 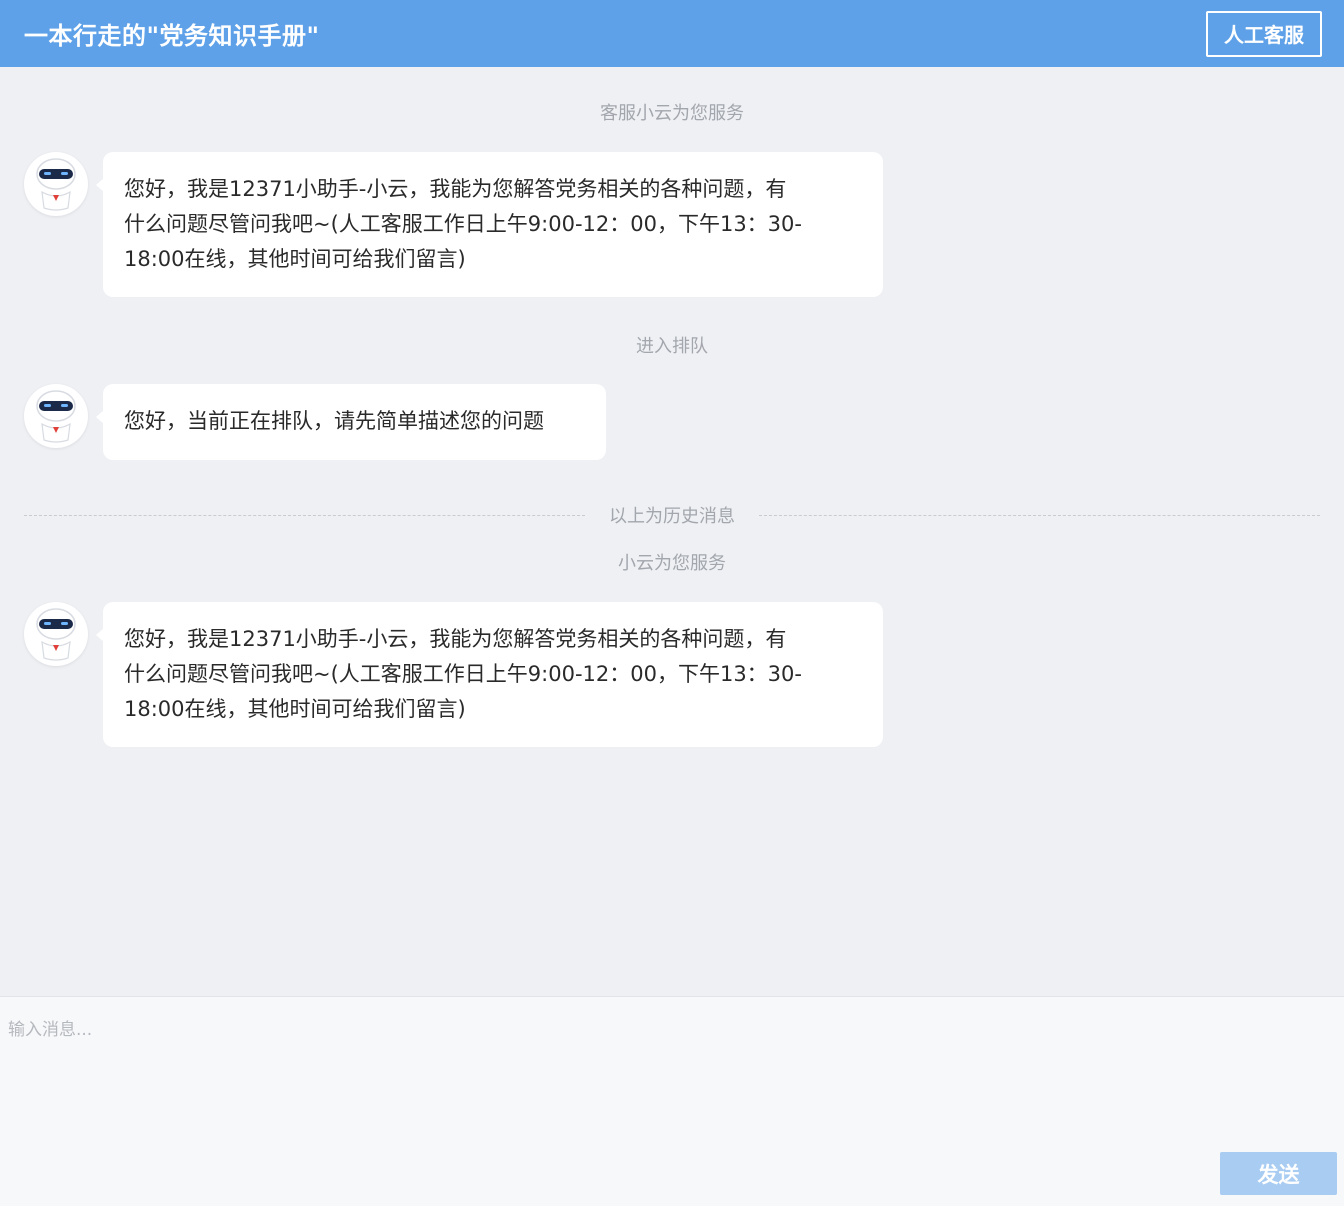 I want to click on send-button: 发送, so click(x=1278, y=1173).